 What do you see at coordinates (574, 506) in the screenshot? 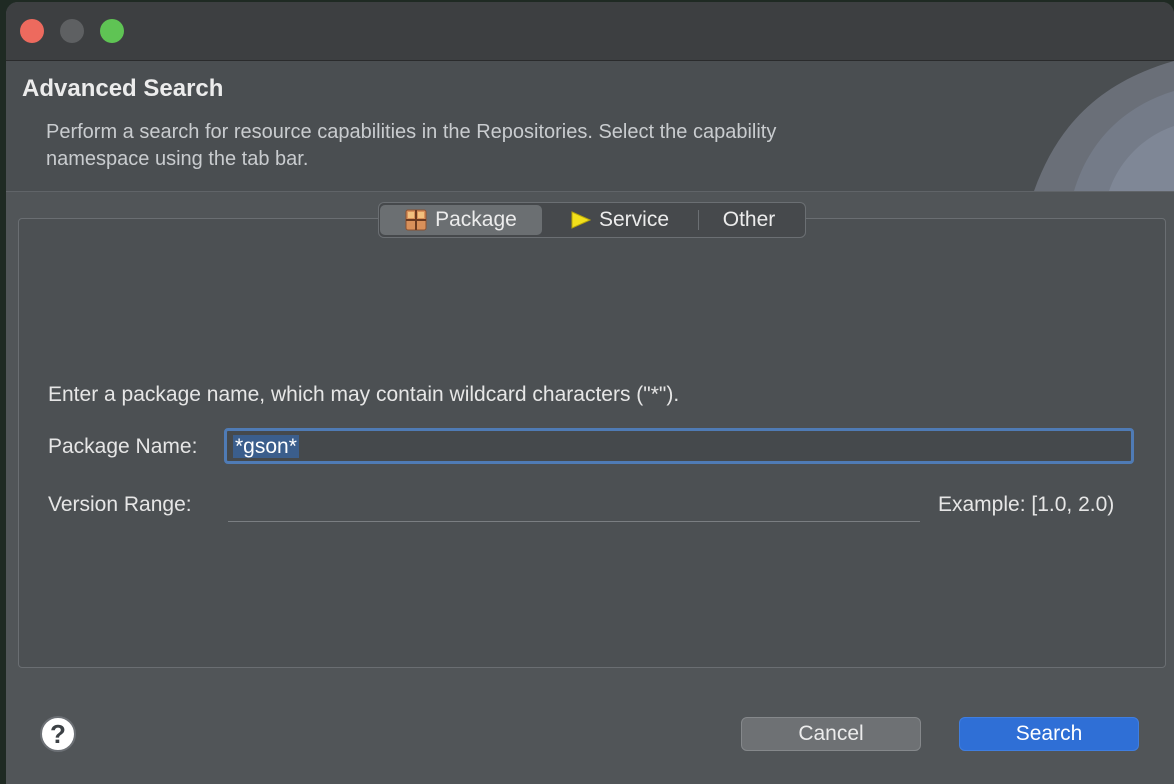
I see `version-range-input` at bounding box center [574, 506].